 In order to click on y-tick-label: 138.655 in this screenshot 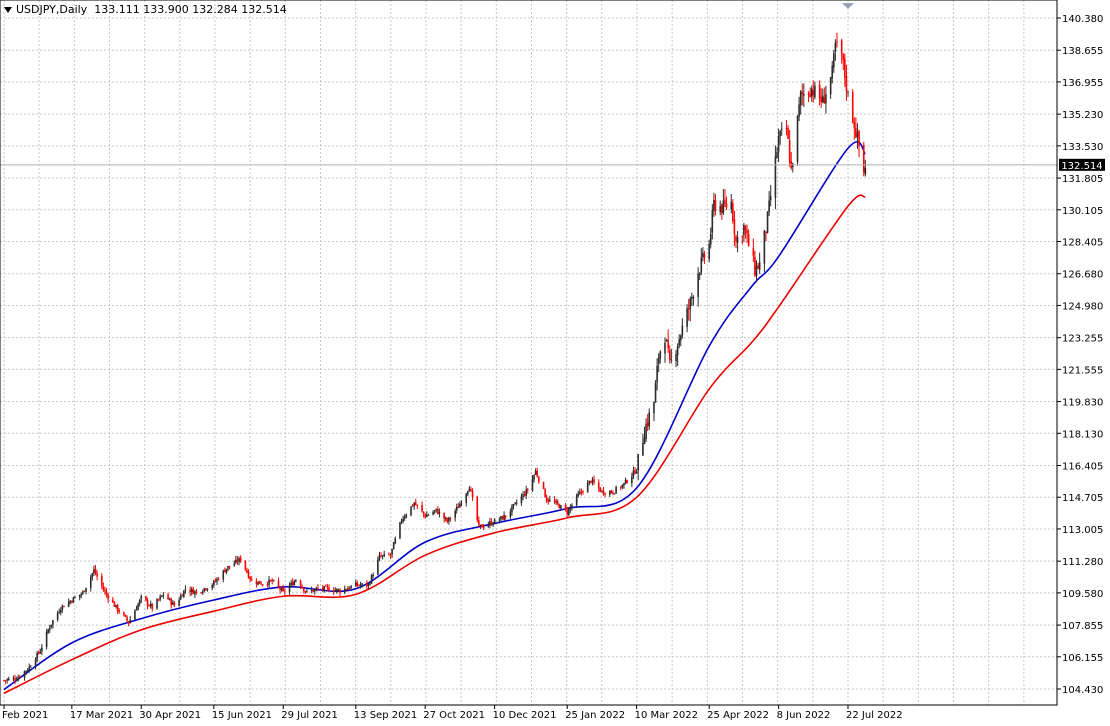, I will do `click(1082, 51)`.